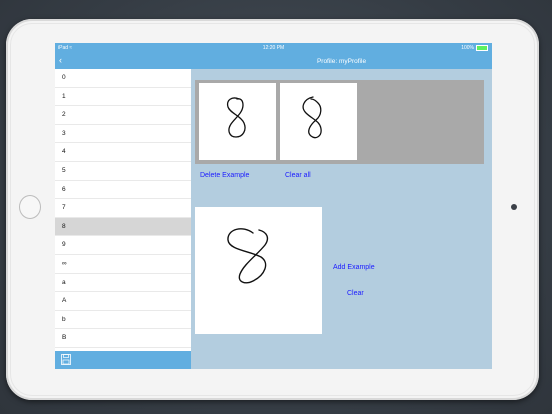 The image size is (552, 414). Describe the element at coordinates (482, 48) in the screenshot. I see `battery-icon` at that location.